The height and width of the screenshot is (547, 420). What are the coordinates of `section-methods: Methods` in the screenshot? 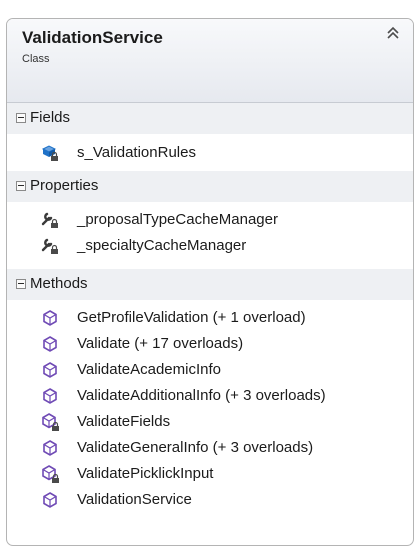 It's located at (210, 284).